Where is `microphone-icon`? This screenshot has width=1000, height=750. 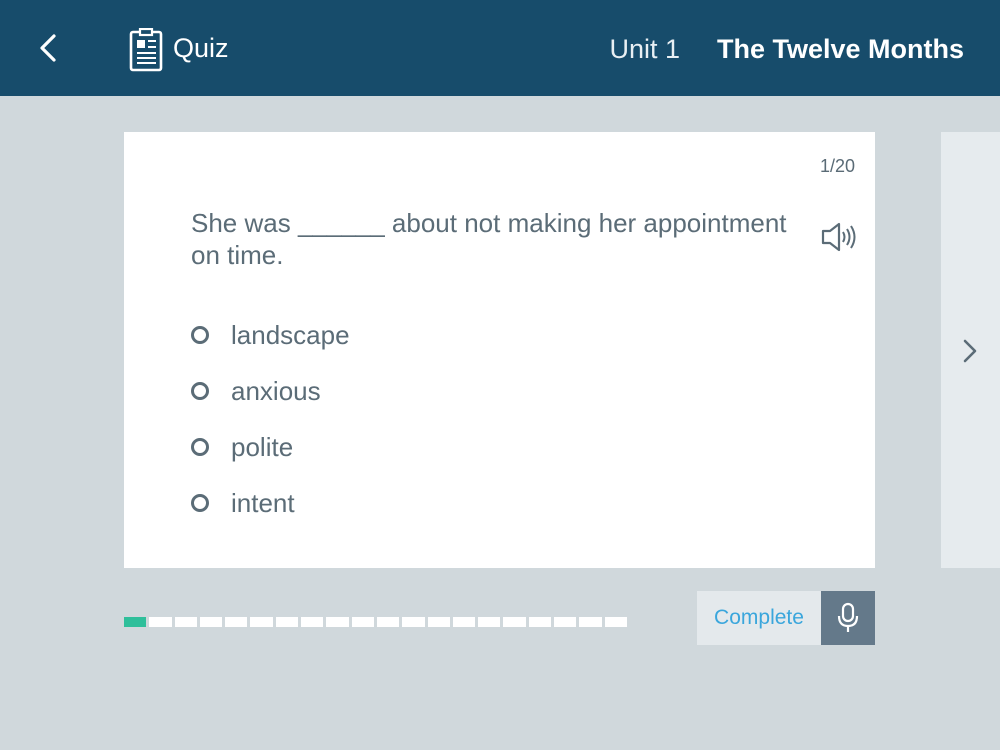
microphone-icon is located at coordinates (848, 617).